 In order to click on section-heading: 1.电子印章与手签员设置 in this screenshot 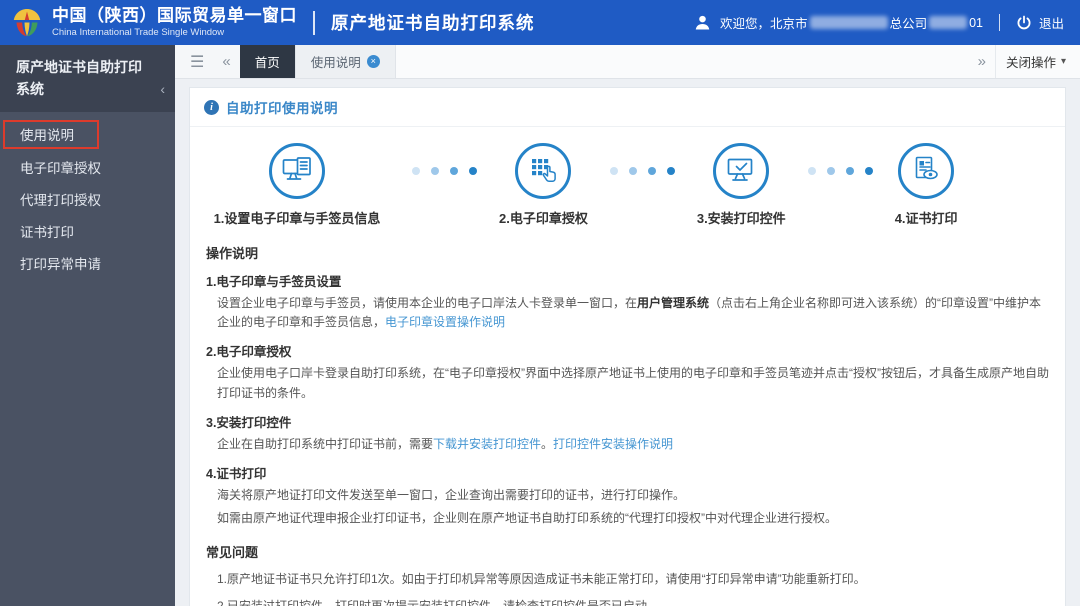, I will do `click(274, 282)`.